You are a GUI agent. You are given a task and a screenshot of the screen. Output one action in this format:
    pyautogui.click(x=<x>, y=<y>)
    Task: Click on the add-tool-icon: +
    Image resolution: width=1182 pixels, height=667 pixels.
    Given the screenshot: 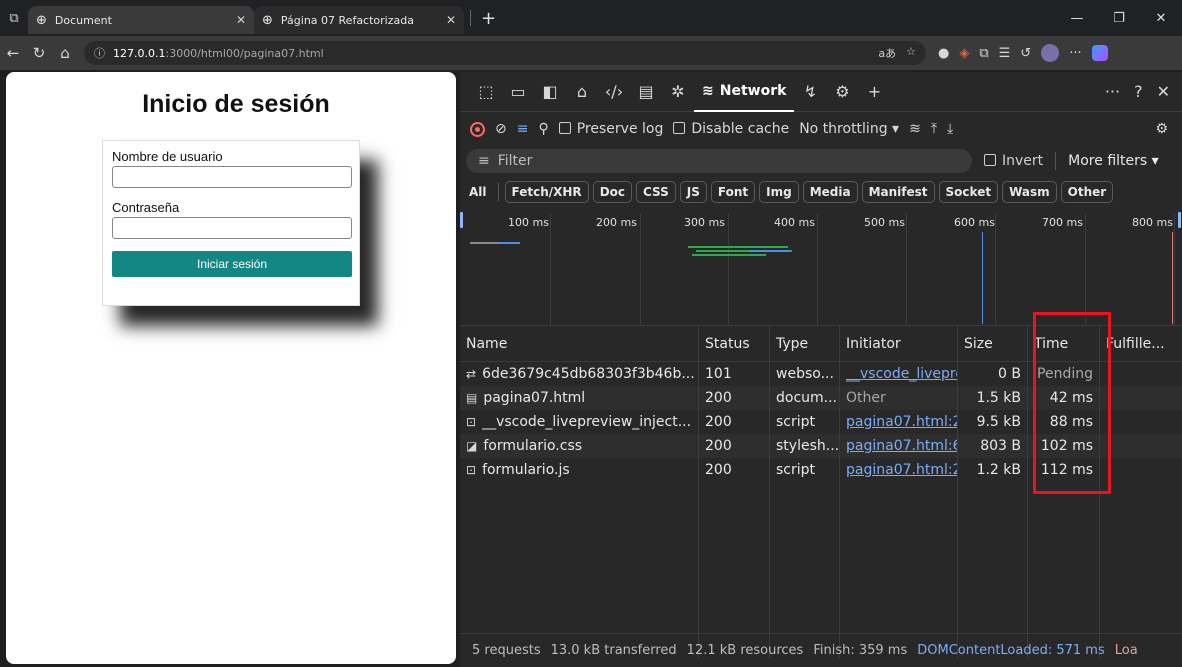 What is the action you would take?
    pyautogui.click(x=874, y=91)
    